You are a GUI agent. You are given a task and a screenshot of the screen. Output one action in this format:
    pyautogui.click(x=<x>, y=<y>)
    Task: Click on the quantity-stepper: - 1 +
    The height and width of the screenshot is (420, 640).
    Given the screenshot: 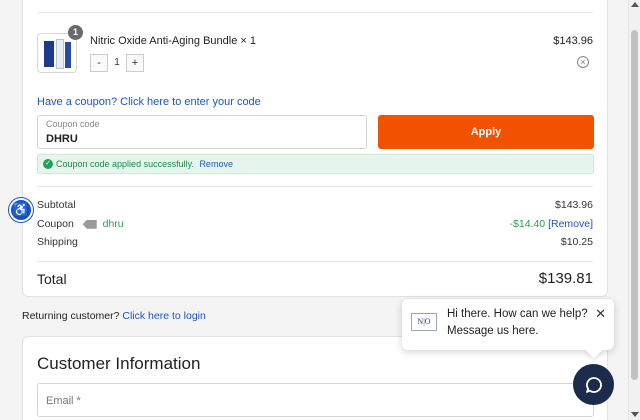 What is the action you would take?
    pyautogui.click(x=117, y=63)
    